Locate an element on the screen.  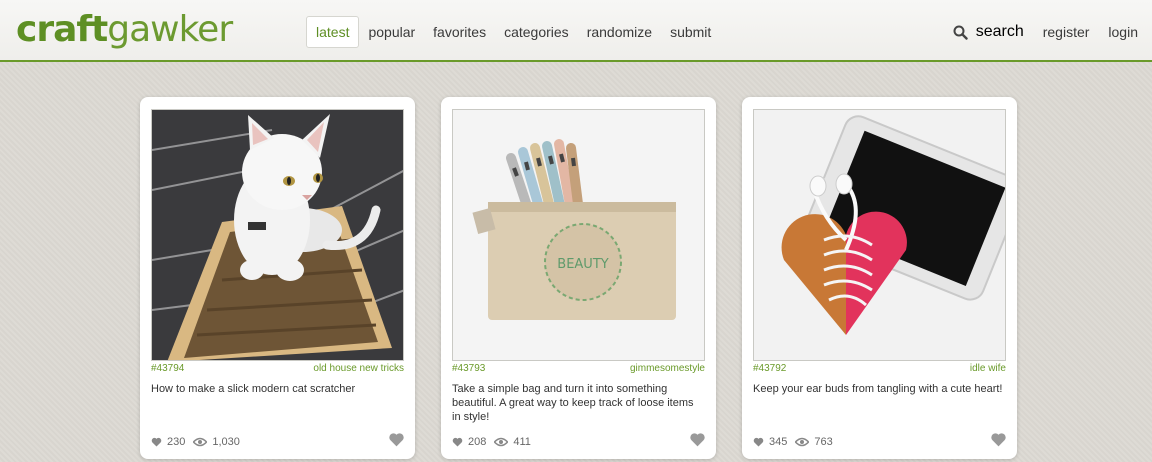
post-number: #43792 is located at coordinates (769, 368).